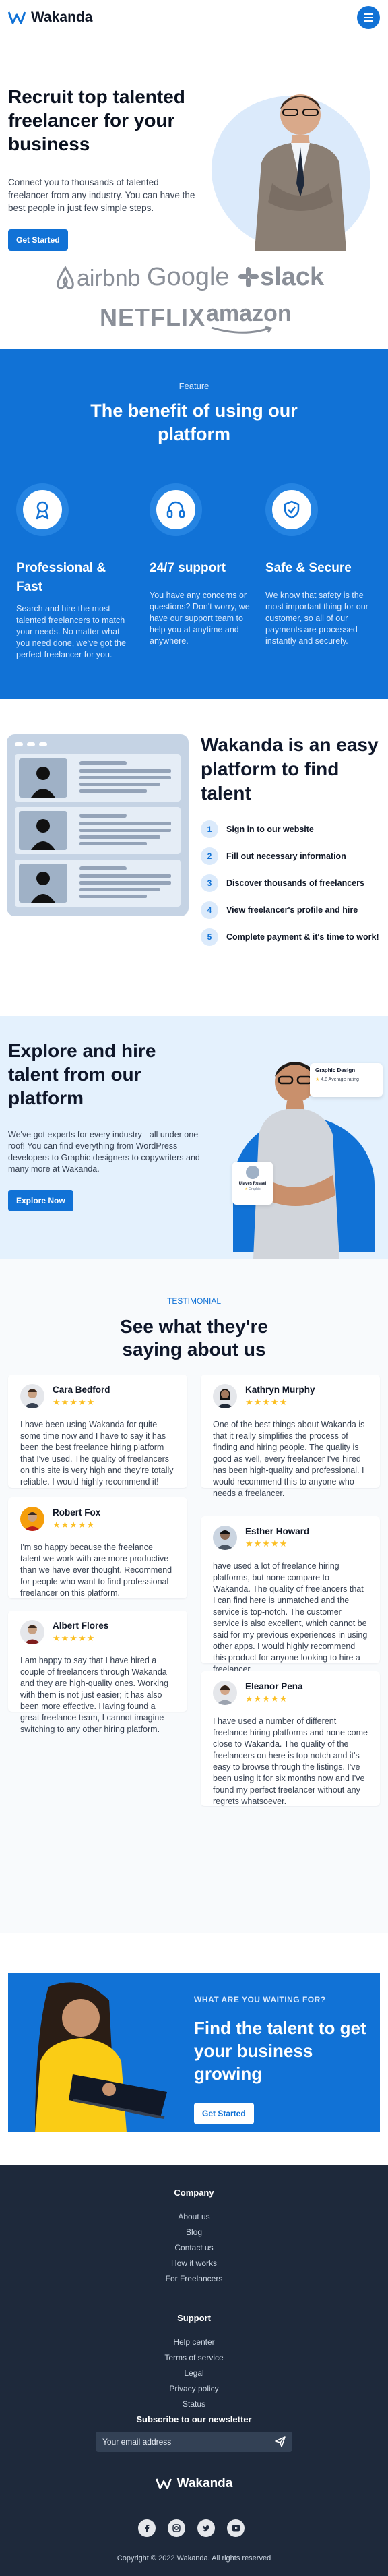 The width and height of the screenshot is (388, 2576). I want to click on amazon-smile-icon, so click(242, 330).